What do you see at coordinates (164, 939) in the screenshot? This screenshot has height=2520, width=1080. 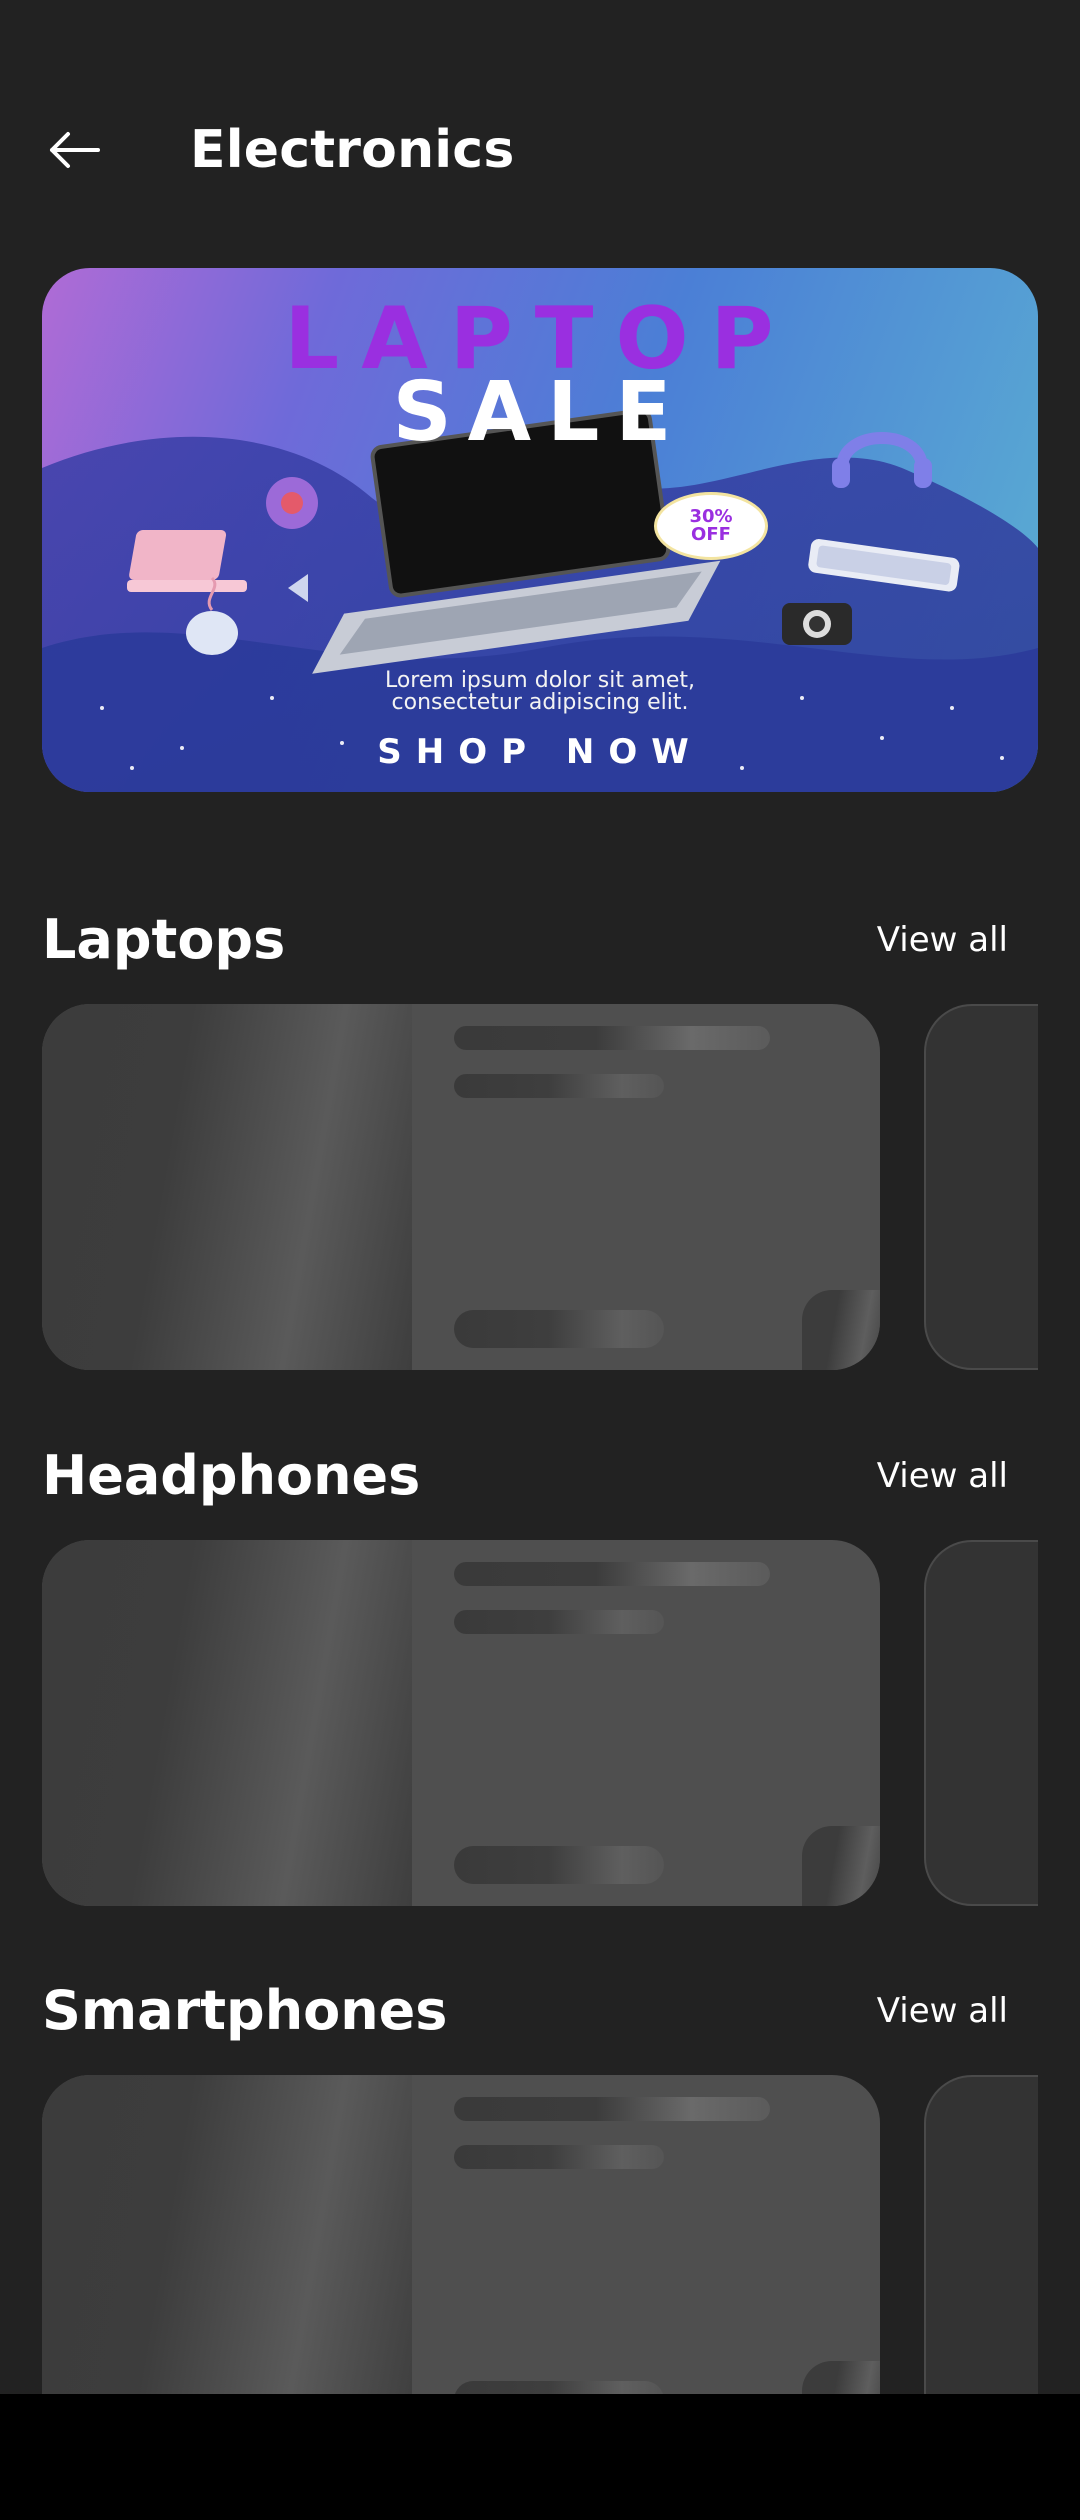 I see `section-title: Laptops` at bounding box center [164, 939].